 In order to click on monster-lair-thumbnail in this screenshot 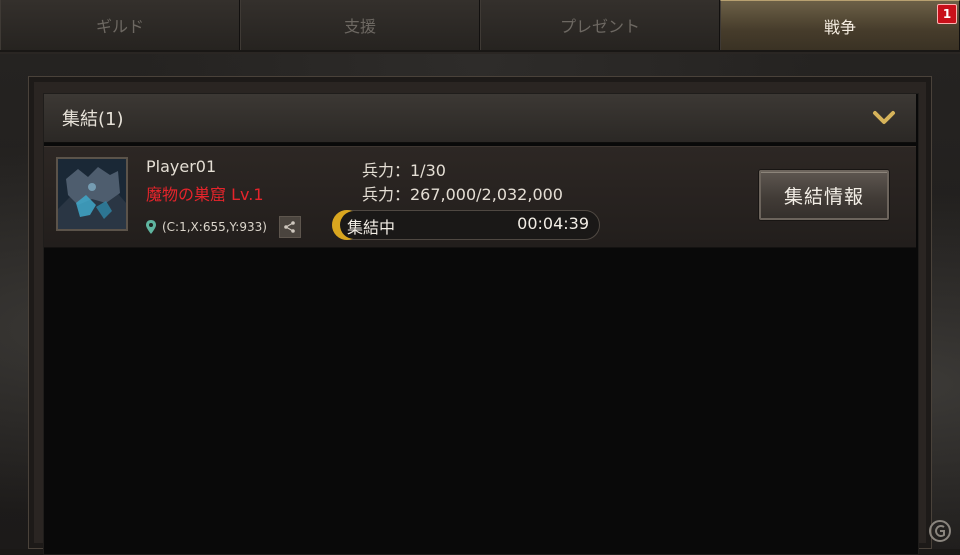, I will do `click(92, 194)`.